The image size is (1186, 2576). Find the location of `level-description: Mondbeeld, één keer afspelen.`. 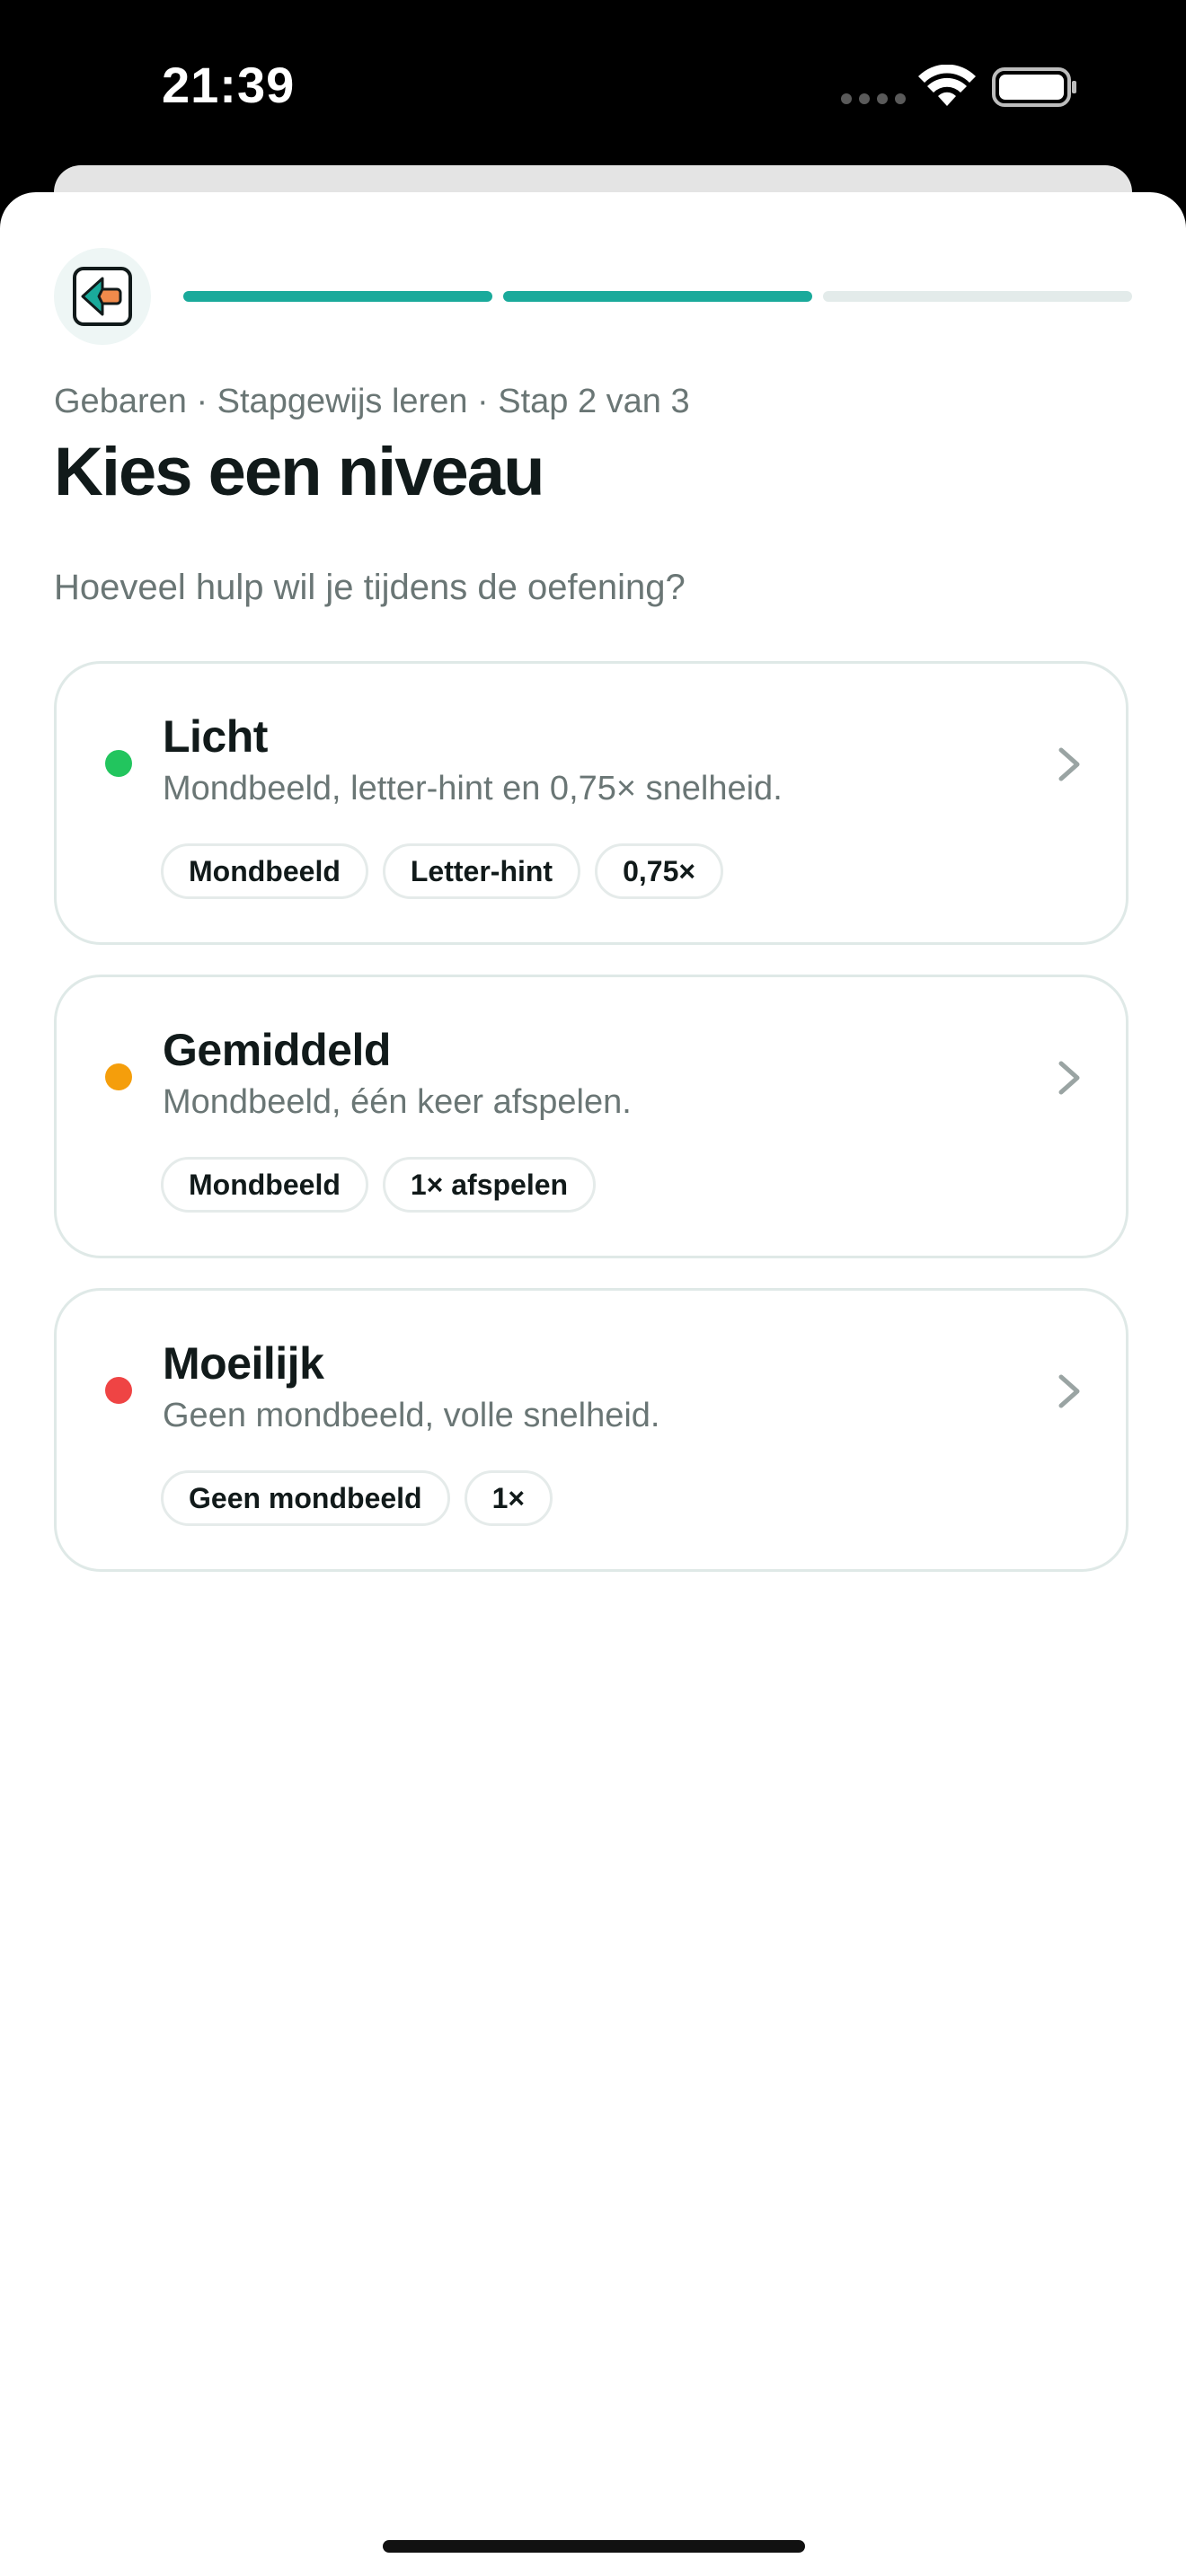

level-description: Mondbeeld, één keer afspelen. is located at coordinates (397, 1102).